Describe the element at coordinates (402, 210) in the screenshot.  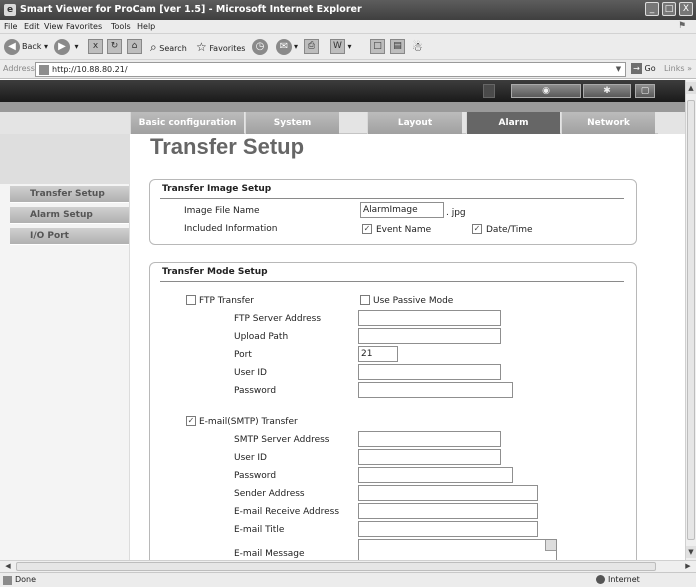
I see `image-file-name-input: AlarmImage` at that location.